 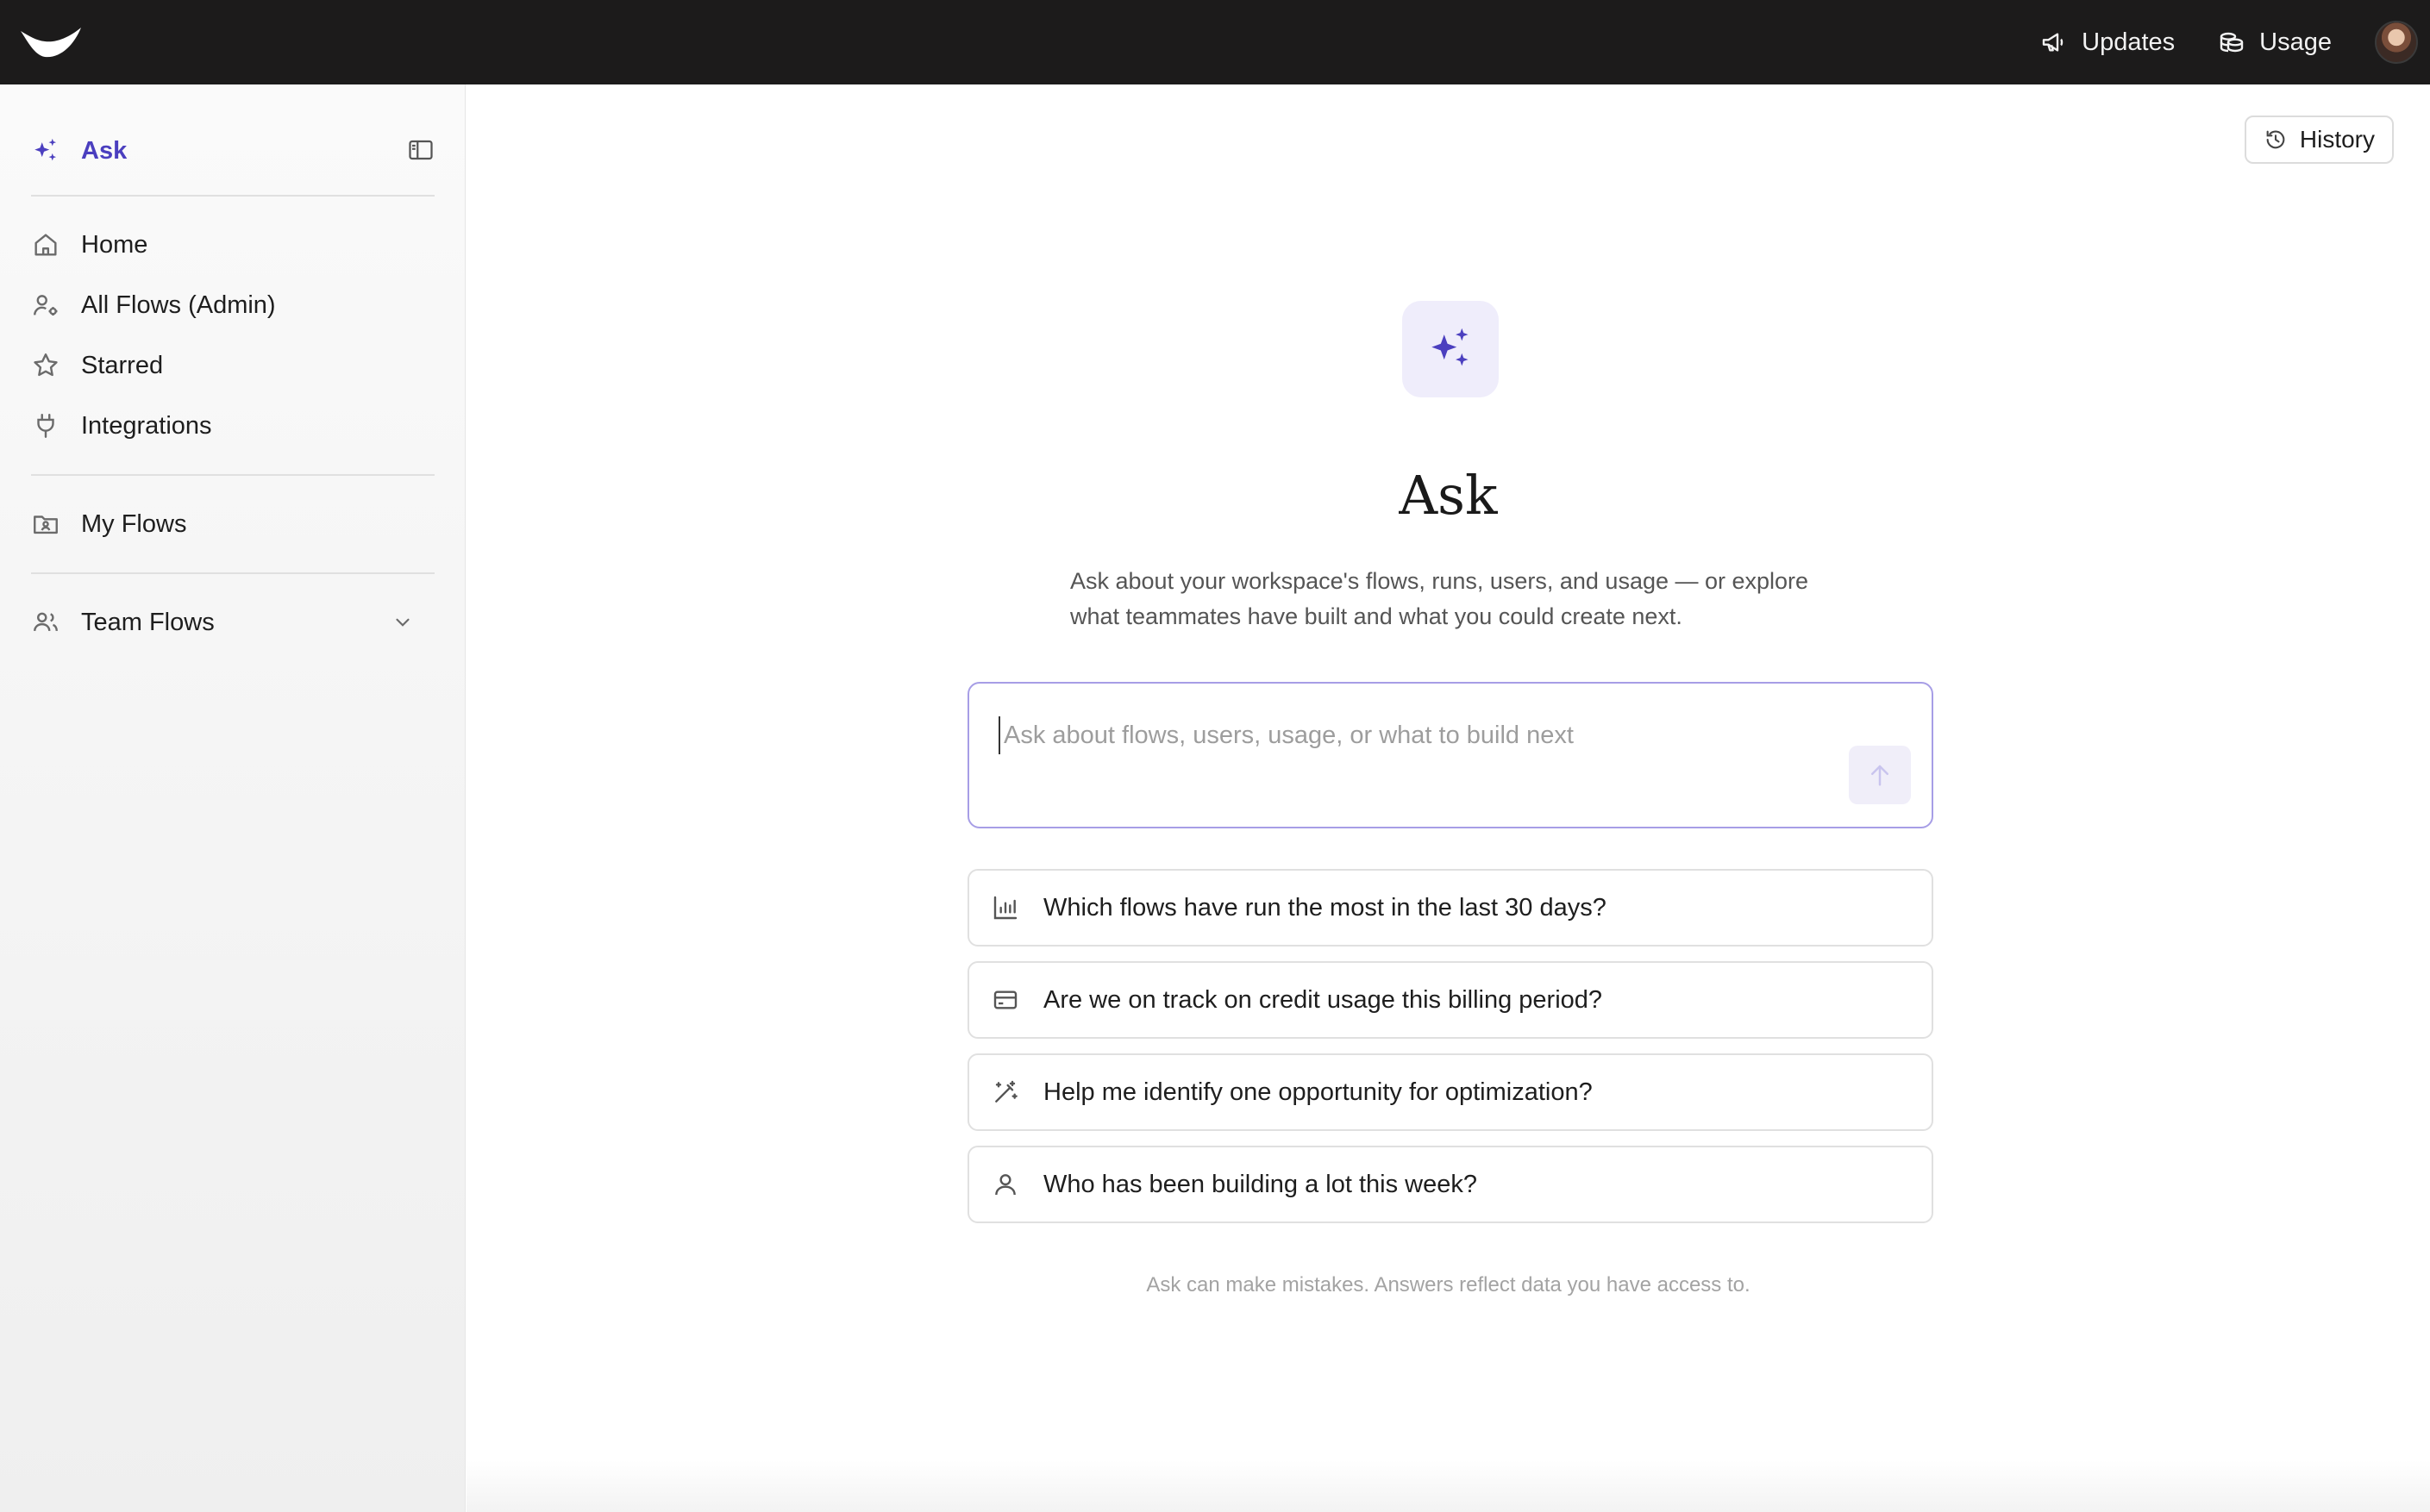 I want to click on credit-card-icon, so click(x=1005, y=999).